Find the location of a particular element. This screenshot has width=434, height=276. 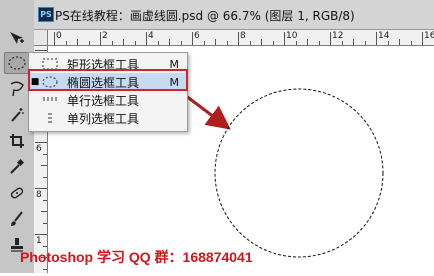

qq-group-watermark: Photoshop 学习 QQ 群：168874041 is located at coordinates (136, 257).